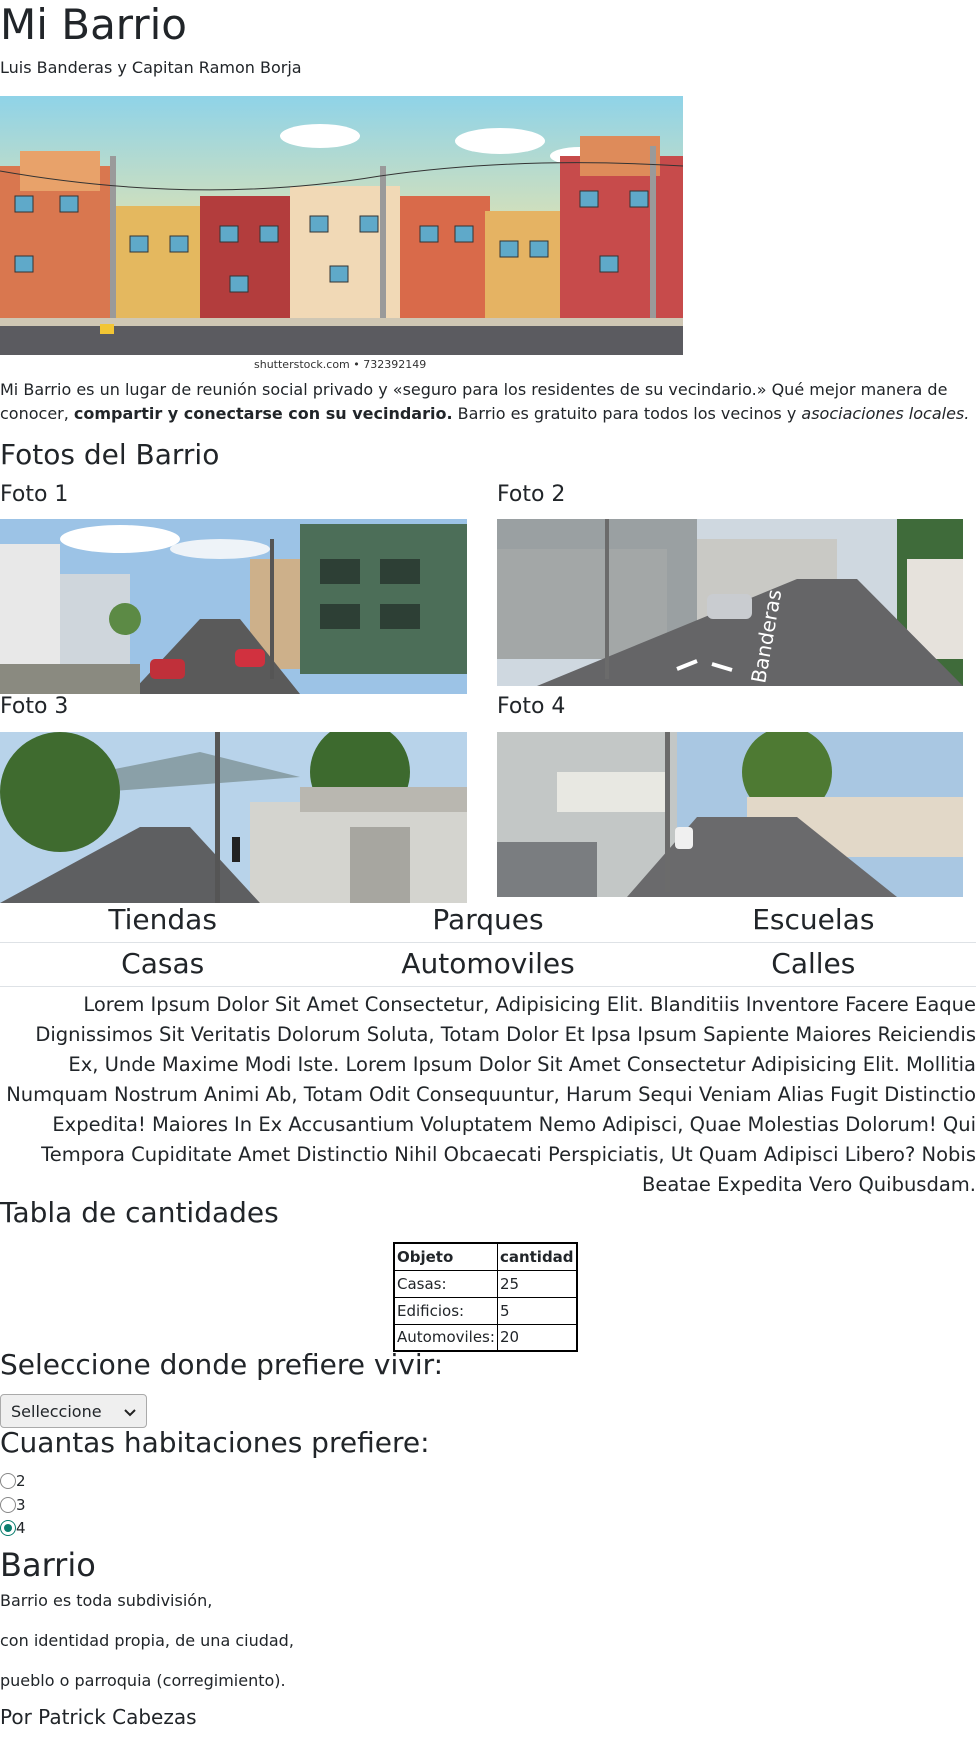 The image size is (976, 1740). I want to click on photo-2: Banderas, so click(730, 602).